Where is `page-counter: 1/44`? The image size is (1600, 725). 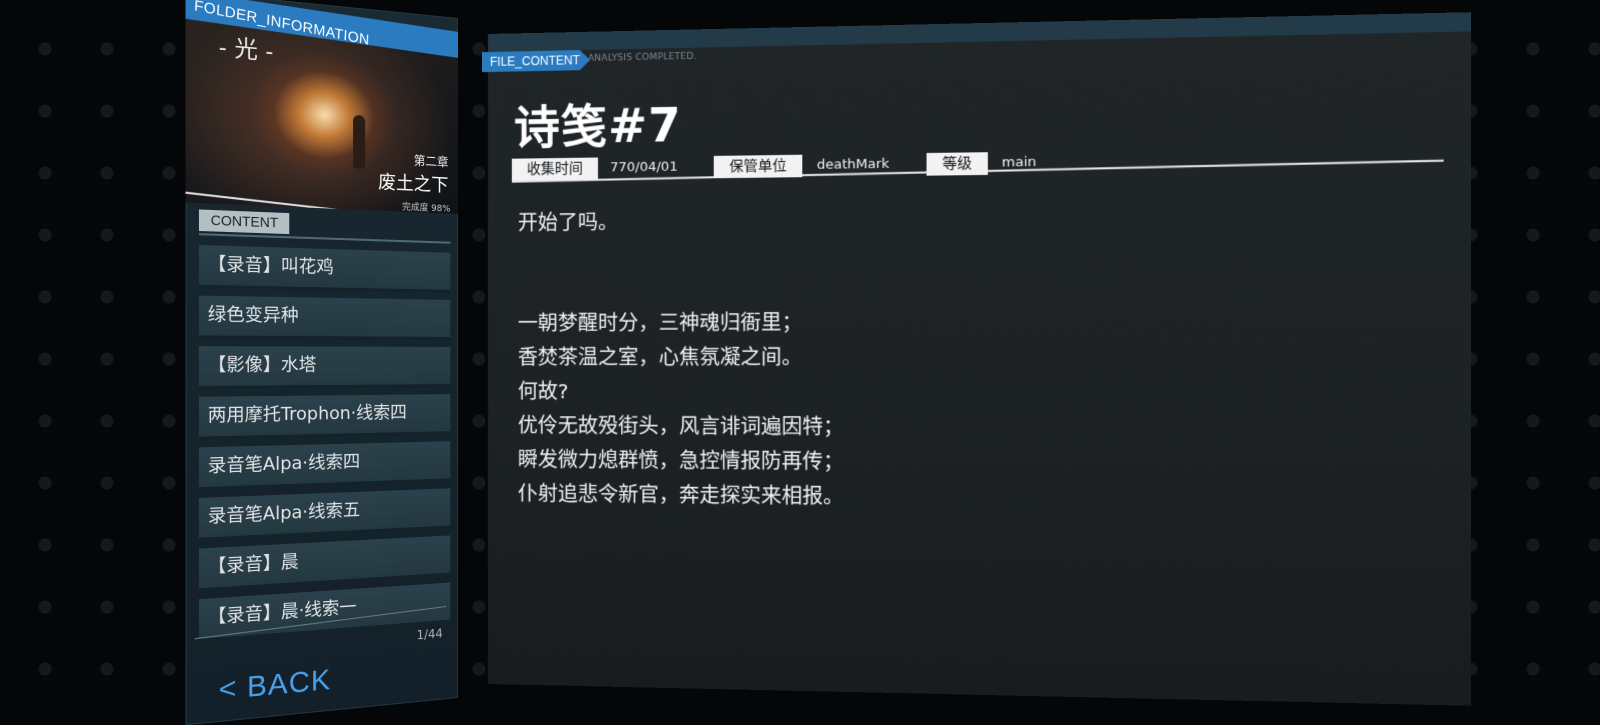 page-counter: 1/44 is located at coordinates (429, 634).